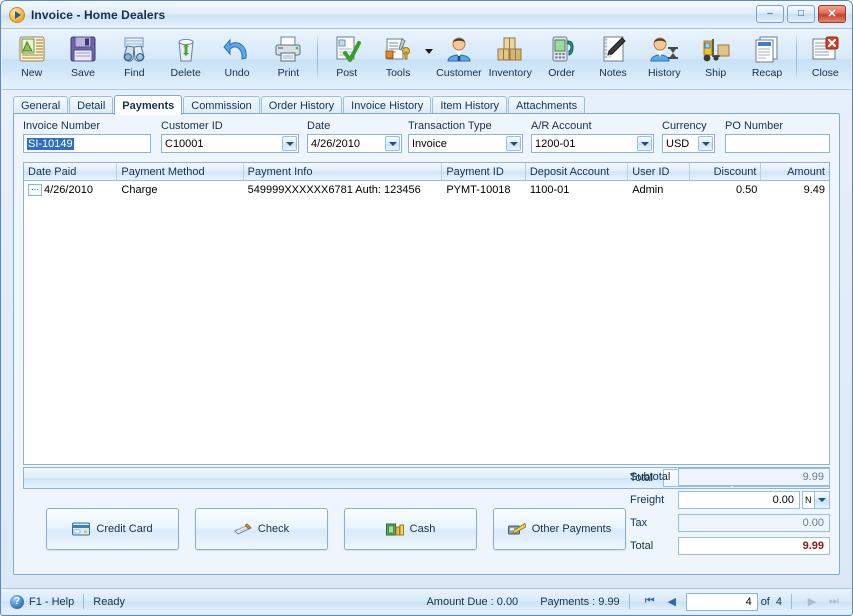  What do you see at coordinates (71, 171) in the screenshot?
I see `grid-column-date-paid: Date Paid` at bounding box center [71, 171].